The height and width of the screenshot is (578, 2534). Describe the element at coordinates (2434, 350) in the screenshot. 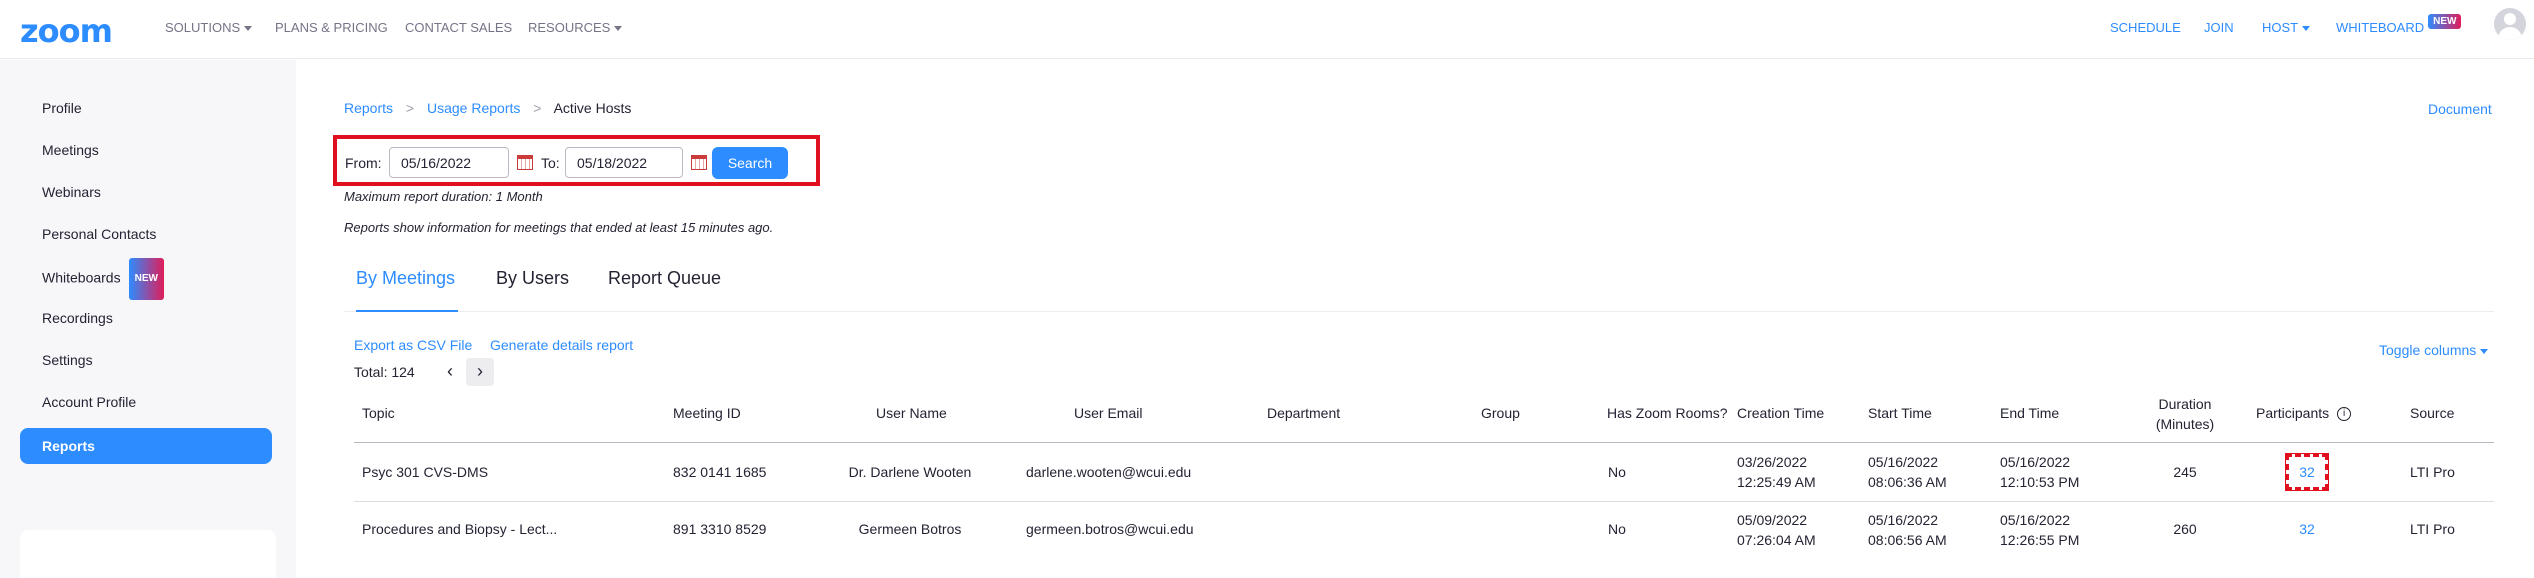

I see `toggle-columns-link: Toggle columns` at that location.